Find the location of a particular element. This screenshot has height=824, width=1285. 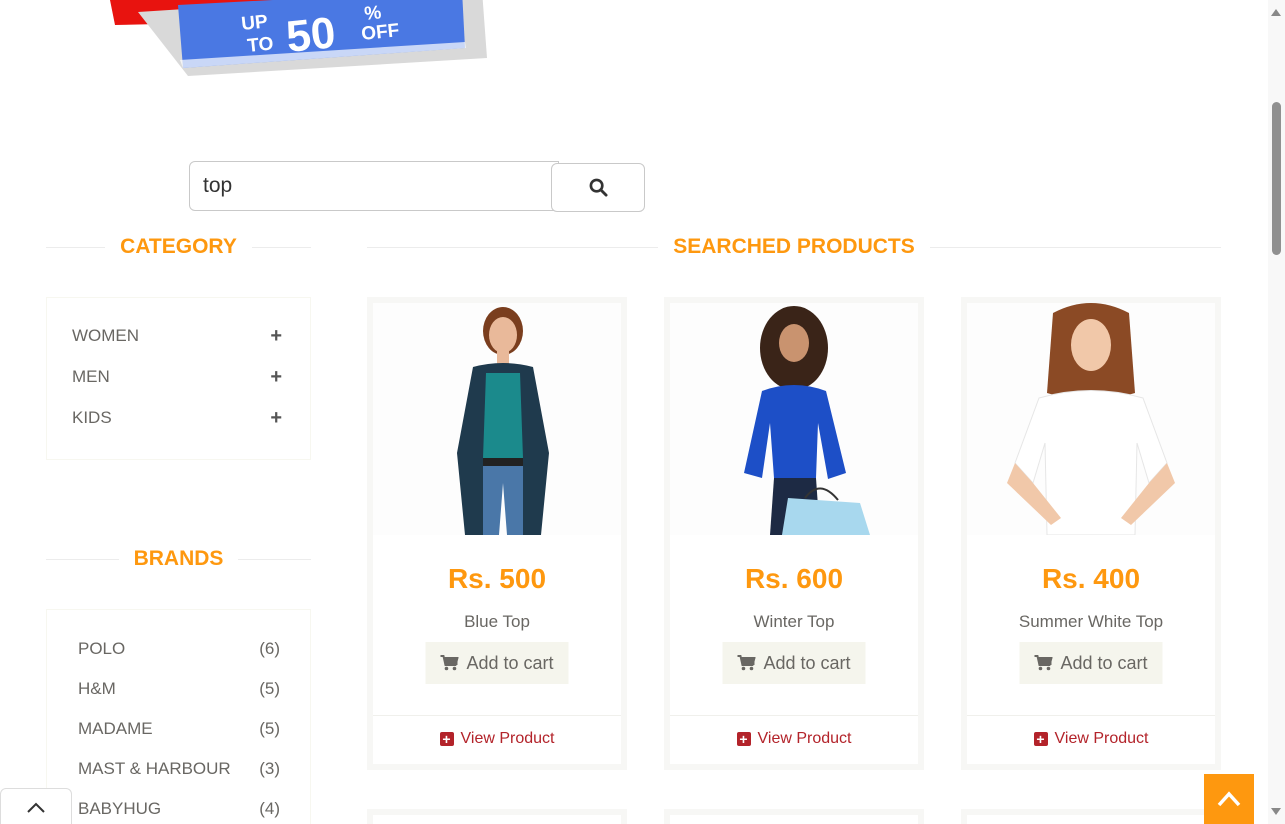

product-price: Rs. 500 is located at coordinates (497, 578).